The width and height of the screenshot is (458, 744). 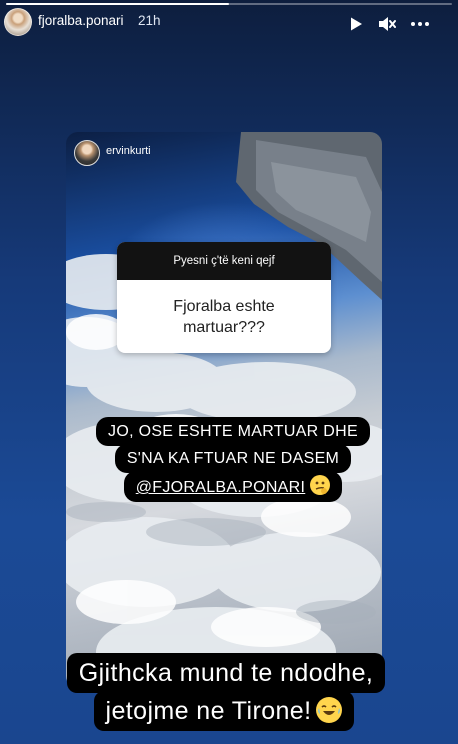 I want to click on story-time: 21h, so click(x=149, y=20).